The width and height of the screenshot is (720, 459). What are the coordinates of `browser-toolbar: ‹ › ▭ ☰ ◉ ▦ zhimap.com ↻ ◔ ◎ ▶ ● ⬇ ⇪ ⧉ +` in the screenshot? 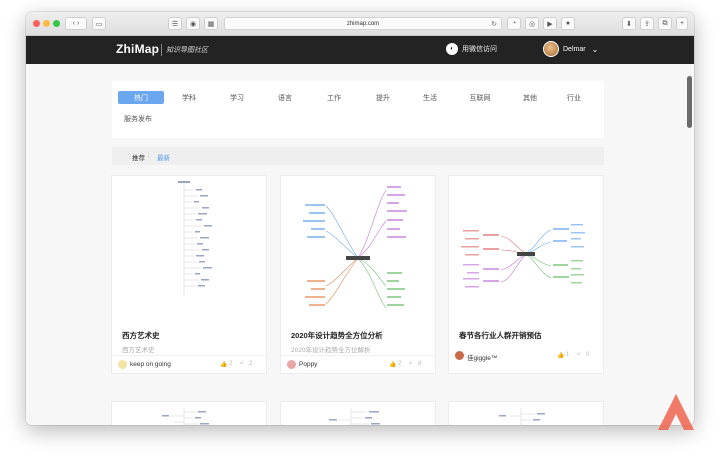 It's located at (360, 24).